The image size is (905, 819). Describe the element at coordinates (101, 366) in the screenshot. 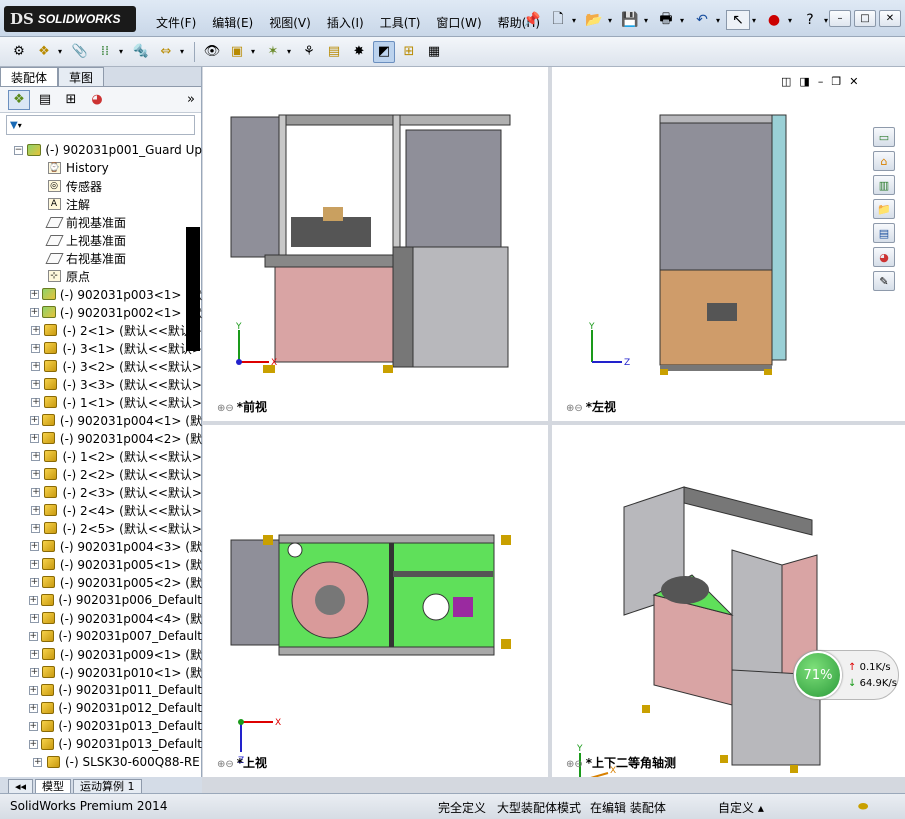

I see `tree-component: + (-) 3<2> (默认<<默认>` at that location.